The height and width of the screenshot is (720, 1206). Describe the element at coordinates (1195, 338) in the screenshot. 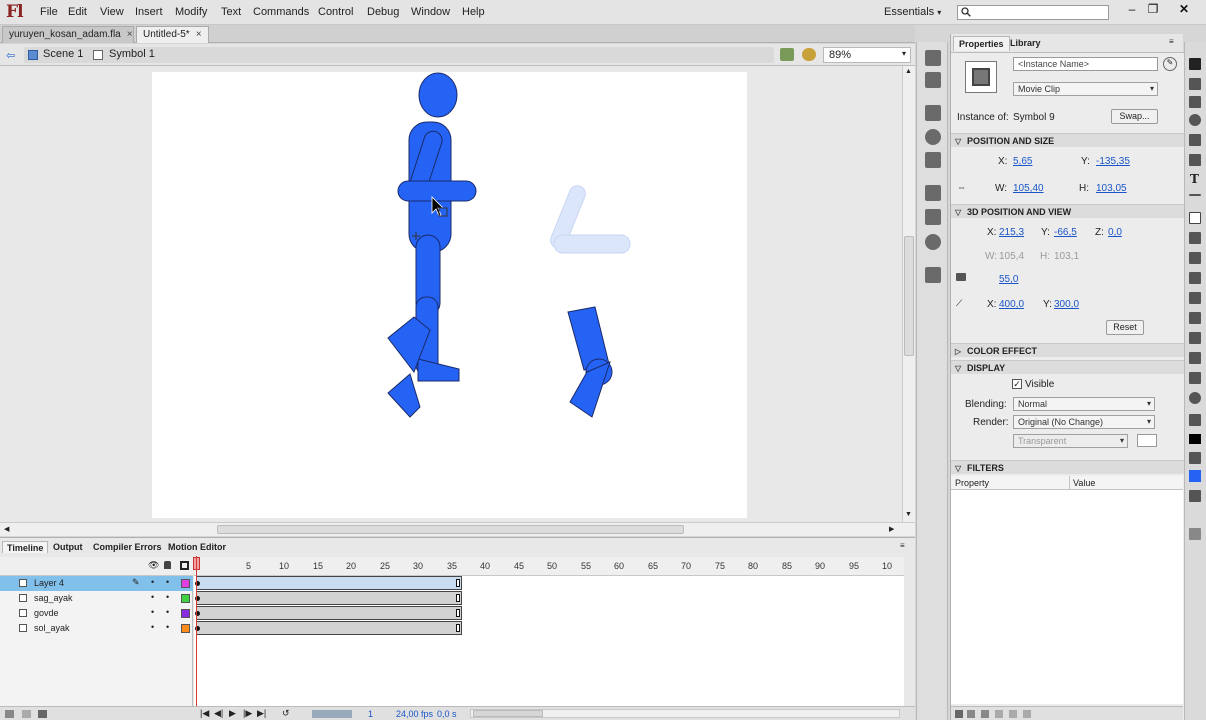

I see `eyedropper-tool-icon` at that location.